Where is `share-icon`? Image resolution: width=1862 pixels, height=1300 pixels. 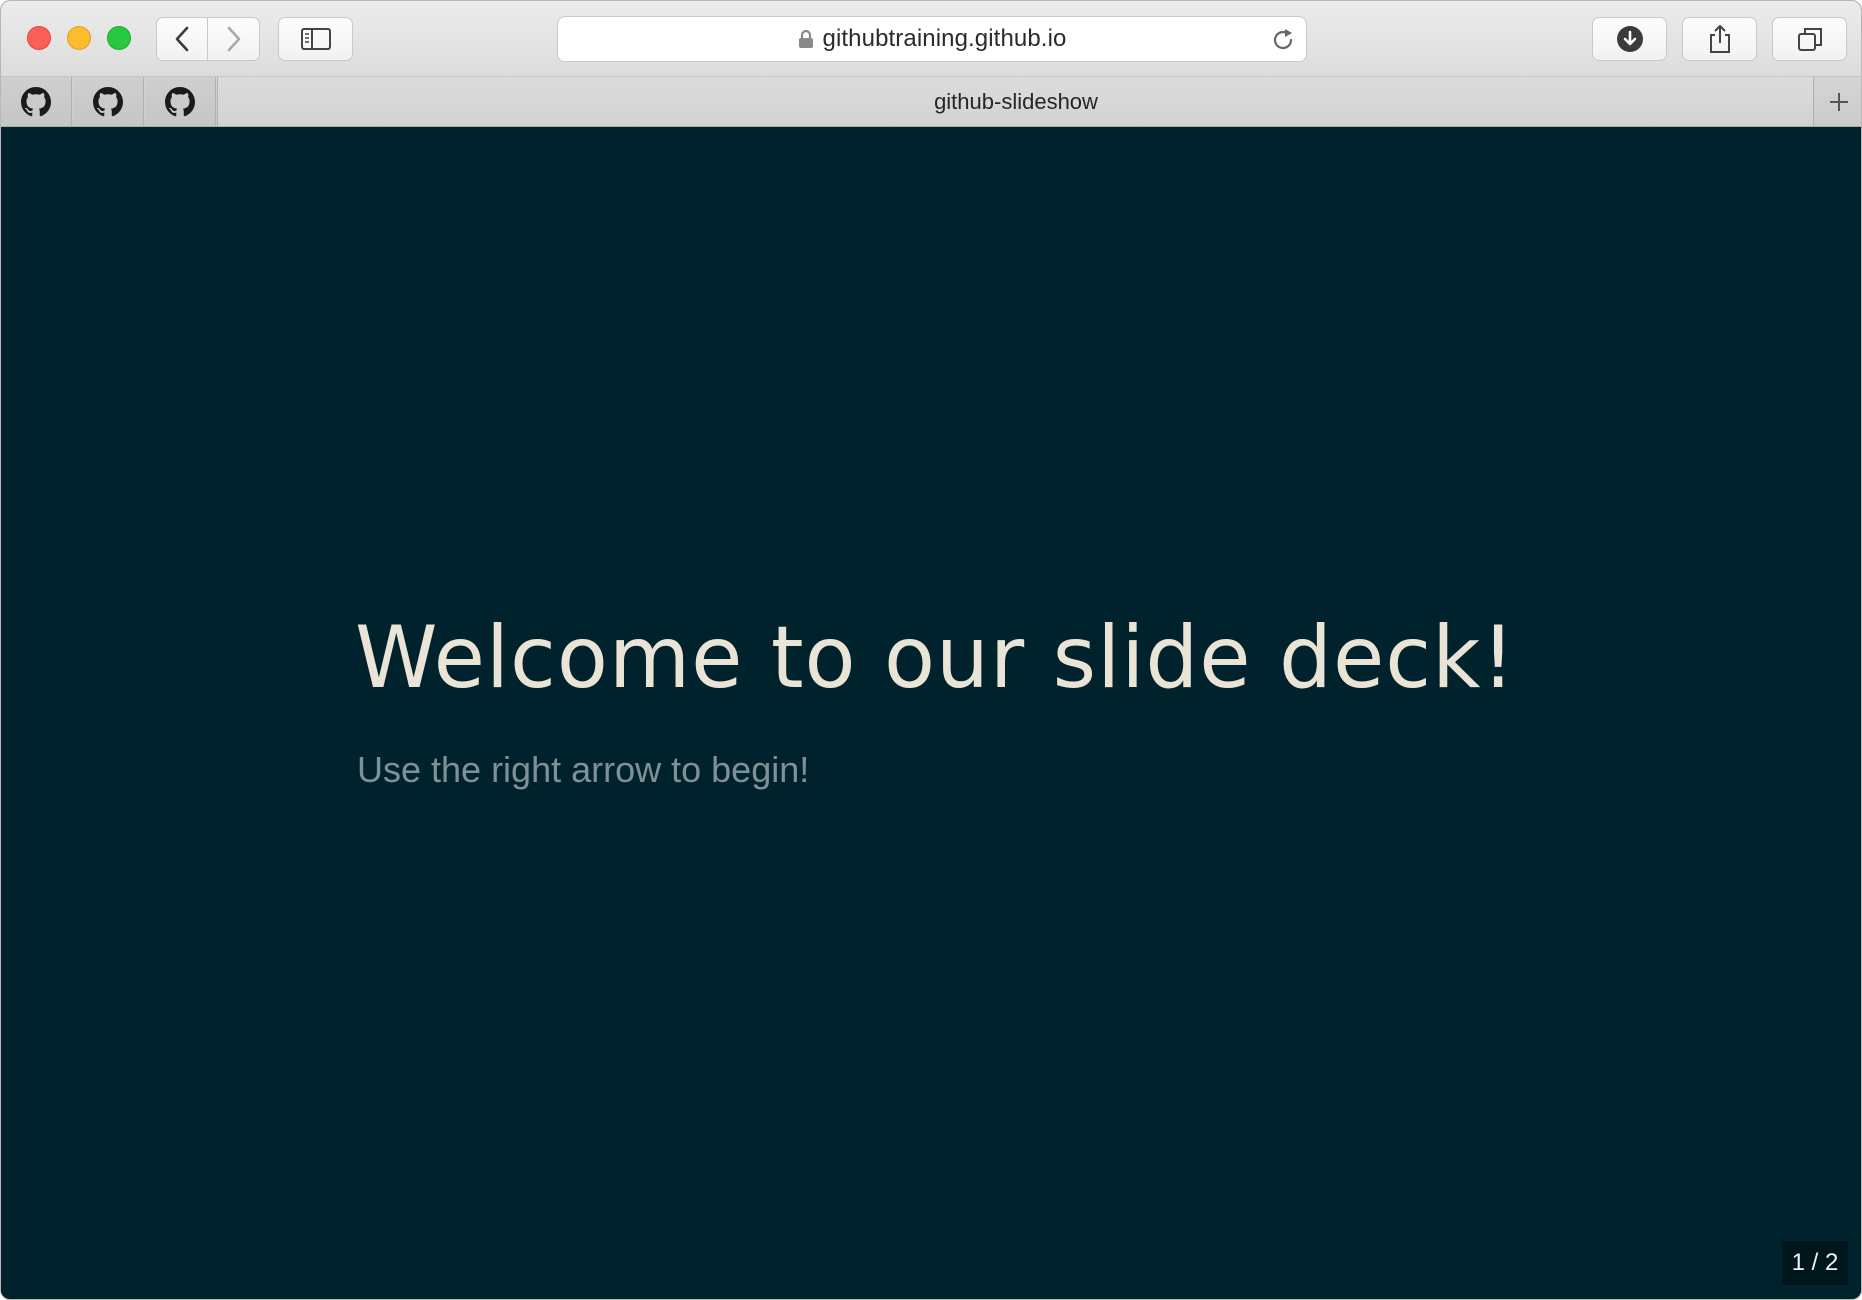 share-icon is located at coordinates (1719, 39).